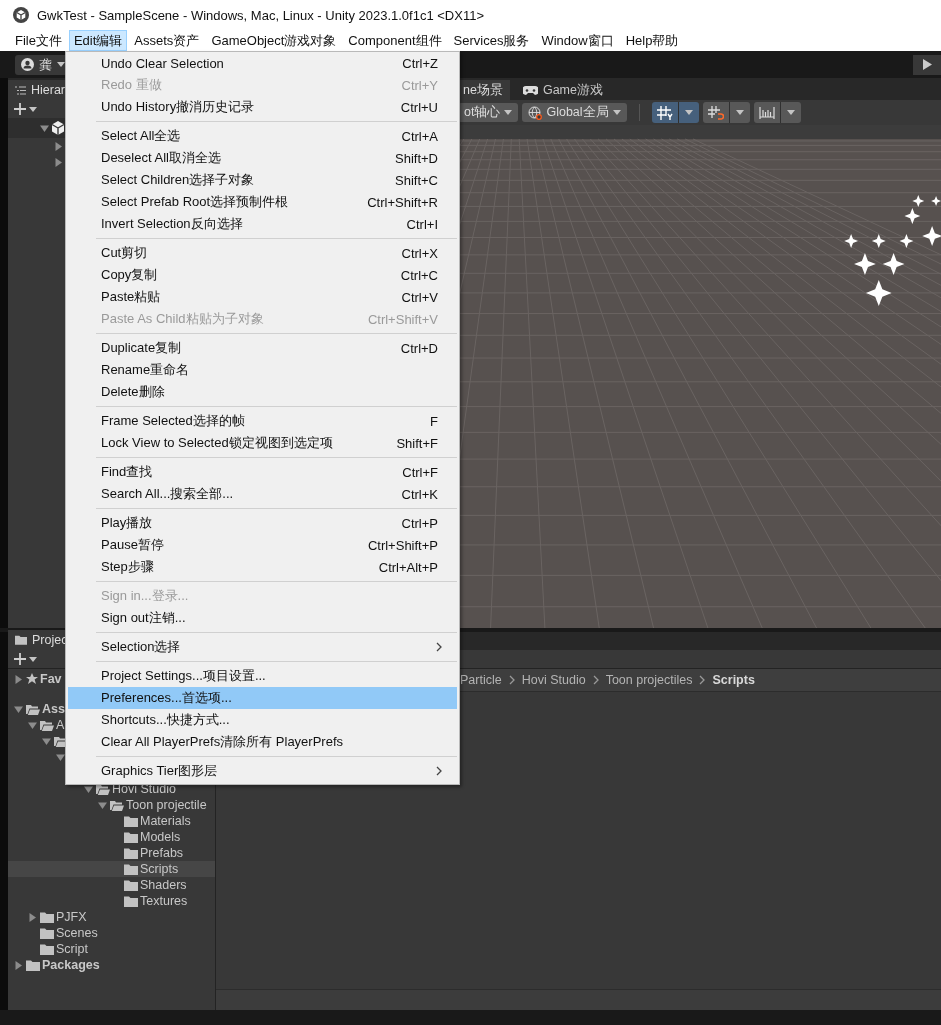  What do you see at coordinates (260, 15) in the screenshot?
I see `window-title: GwkTest - SampleScene - Windows, Mac, Linux - Unity 2023.1.0f1c1 <DX11>` at bounding box center [260, 15].